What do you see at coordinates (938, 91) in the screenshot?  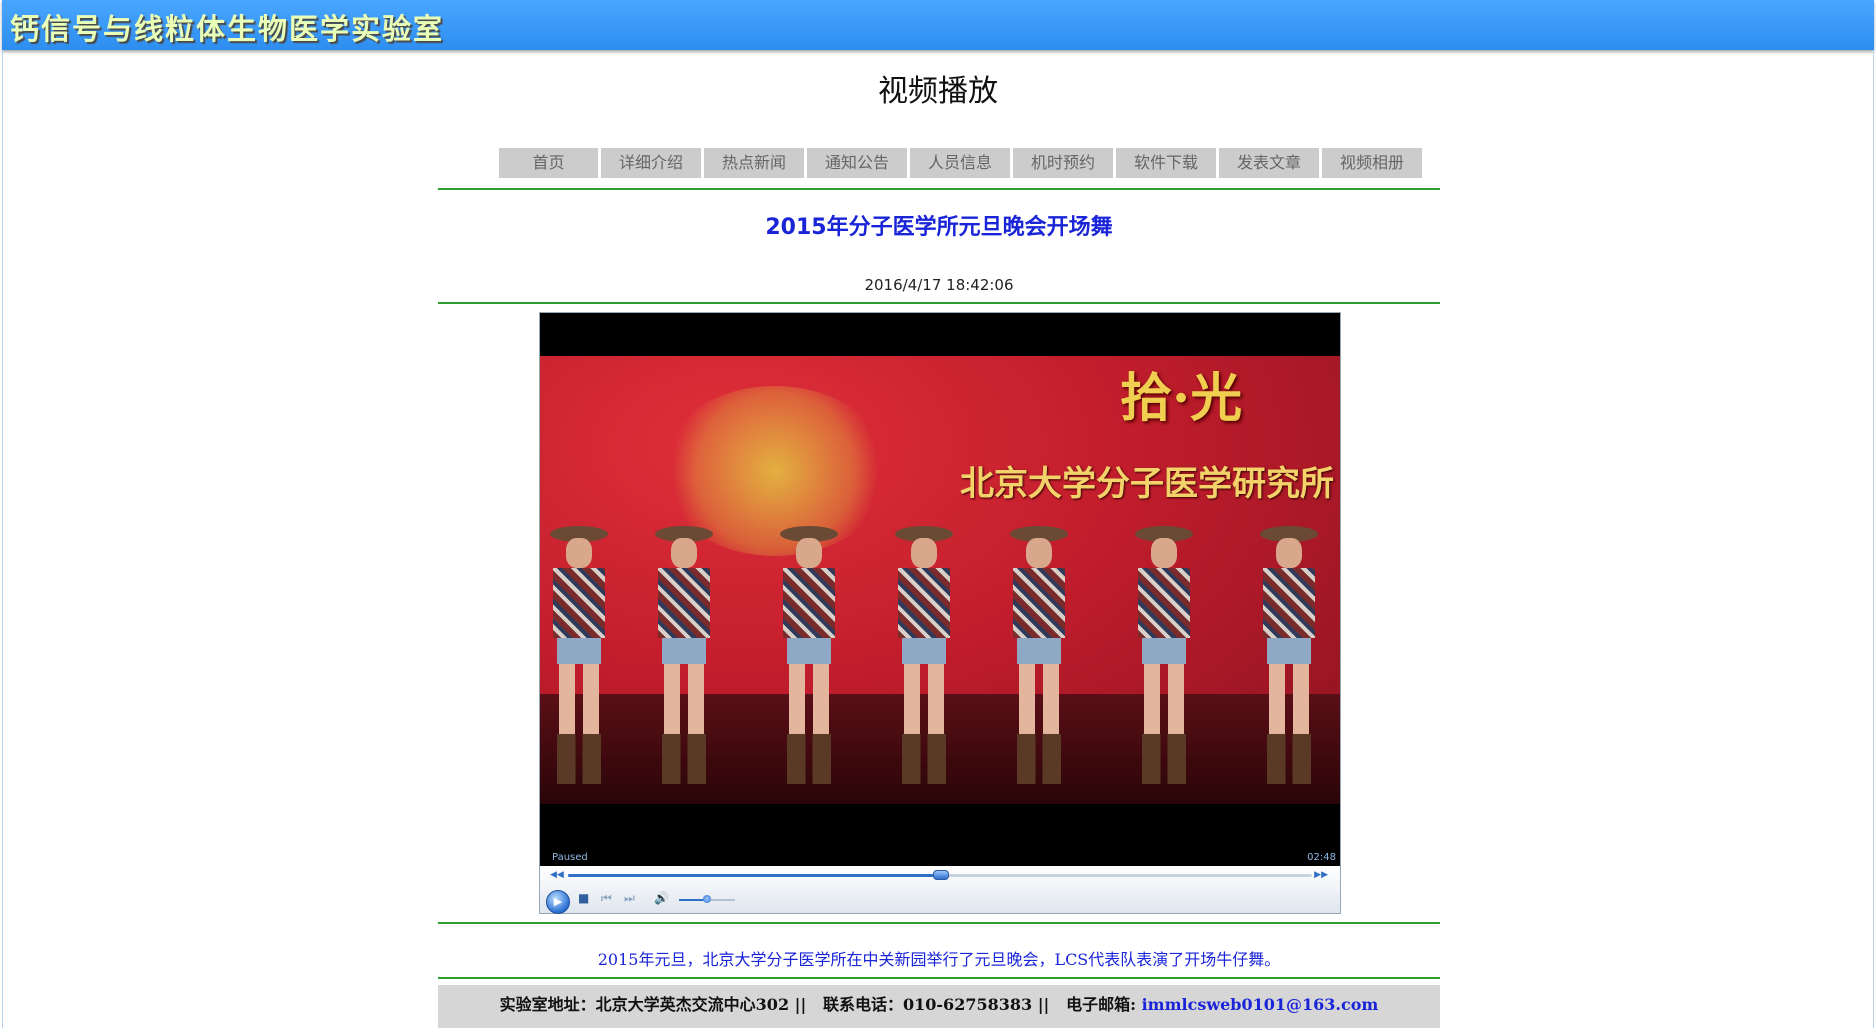 I see `page-title: 视频播放` at bounding box center [938, 91].